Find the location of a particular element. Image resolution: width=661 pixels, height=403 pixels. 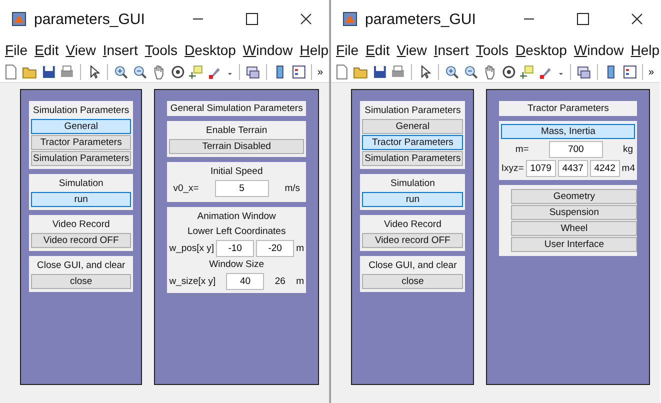

input-field: -10 is located at coordinates (235, 248).